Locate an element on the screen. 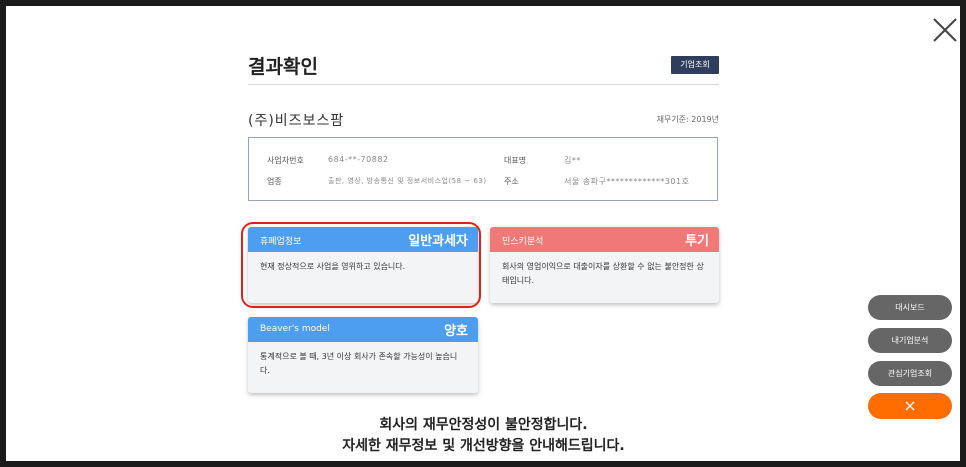  interest-company-button: 관심기업조회 is located at coordinates (910, 373).